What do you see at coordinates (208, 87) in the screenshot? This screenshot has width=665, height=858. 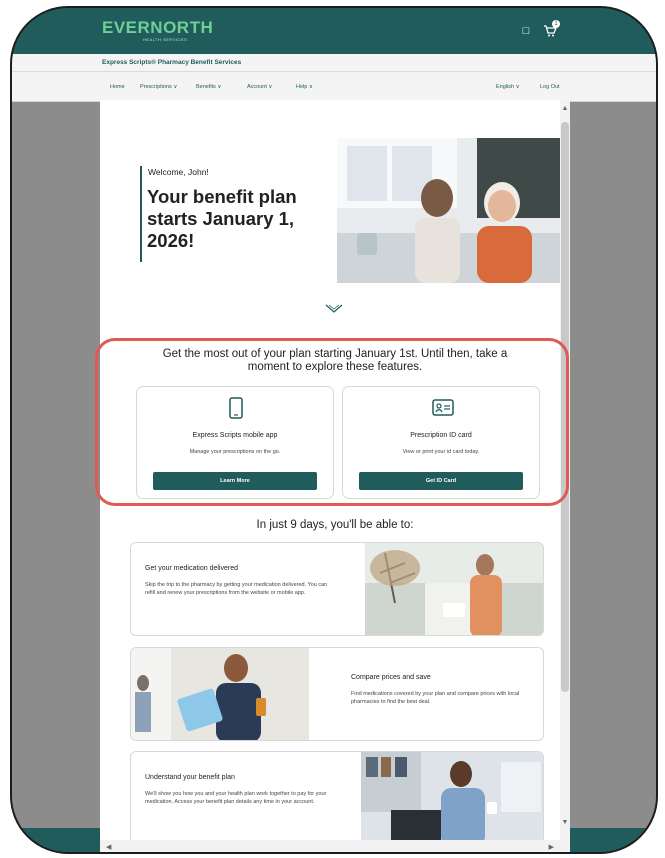 I see `nav-benefits: Benefits ∨` at bounding box center [208, 87].